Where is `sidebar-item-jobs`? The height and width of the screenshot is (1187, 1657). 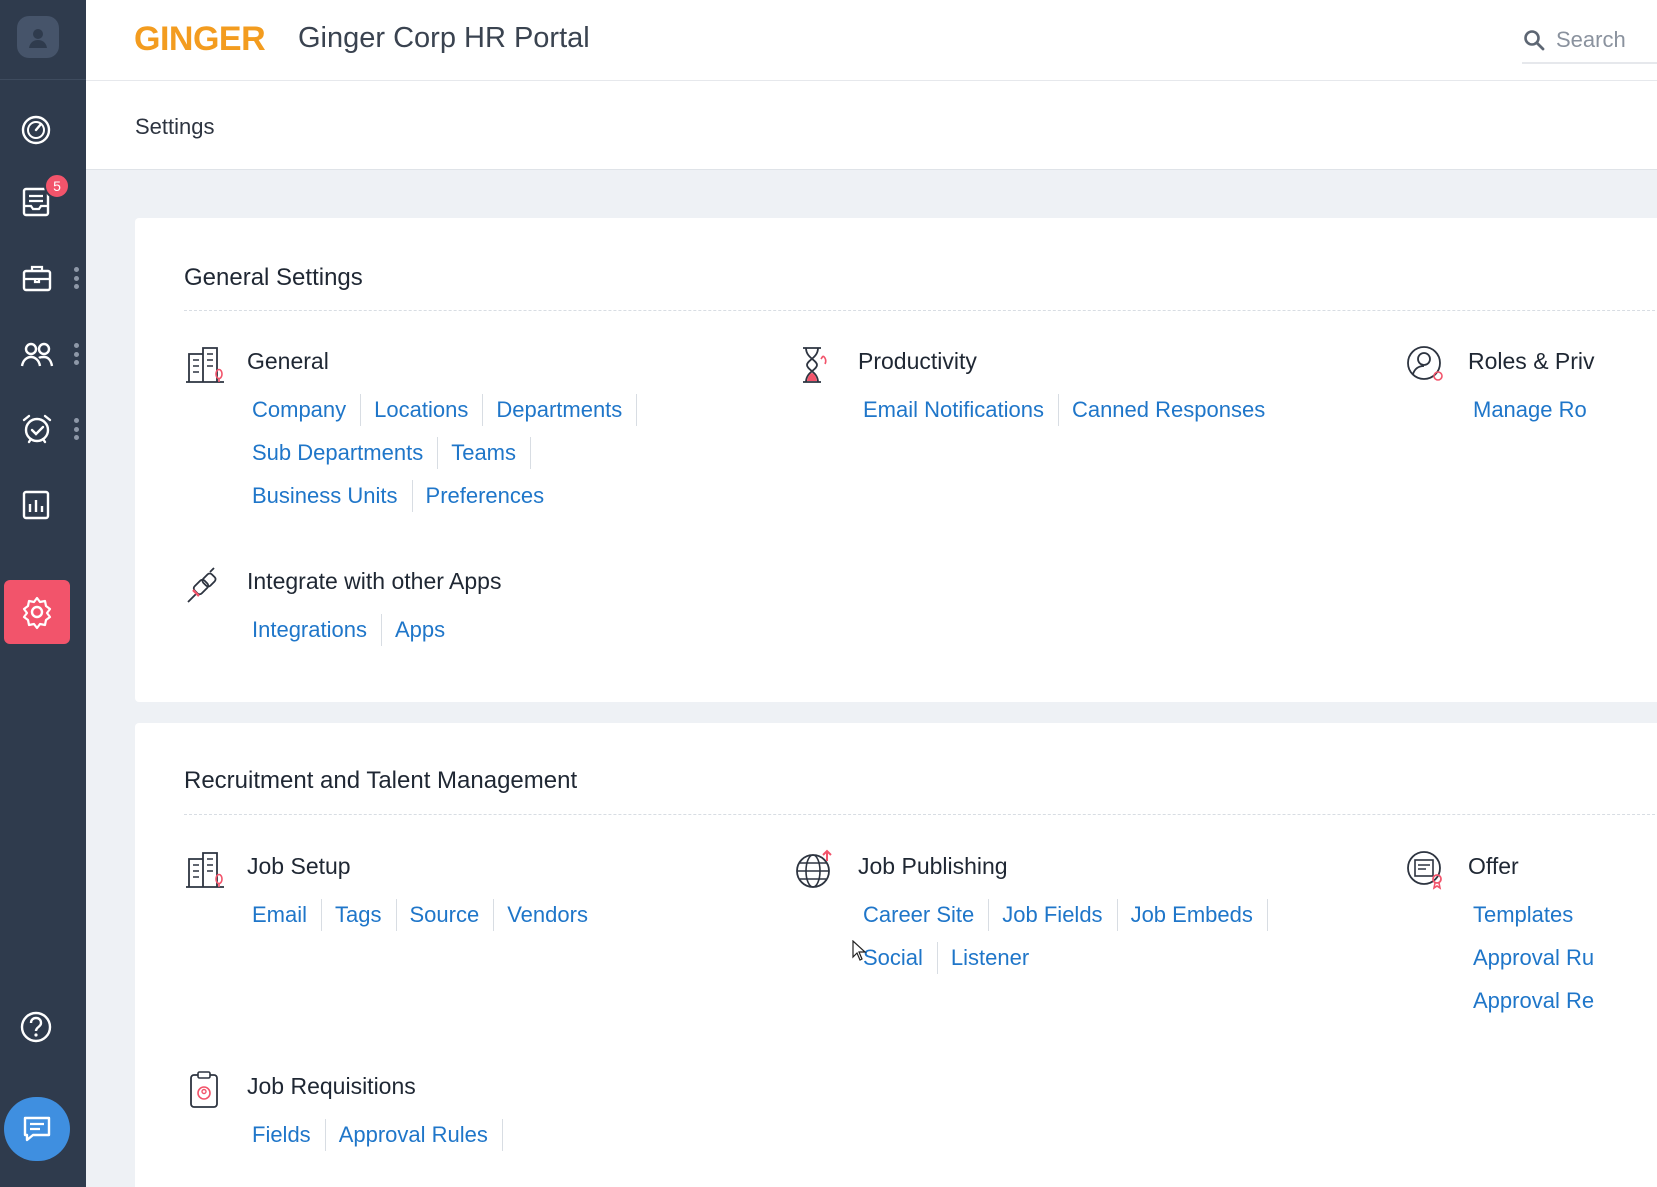 sidebar-item-jobs is located at coordinates (43, 278).